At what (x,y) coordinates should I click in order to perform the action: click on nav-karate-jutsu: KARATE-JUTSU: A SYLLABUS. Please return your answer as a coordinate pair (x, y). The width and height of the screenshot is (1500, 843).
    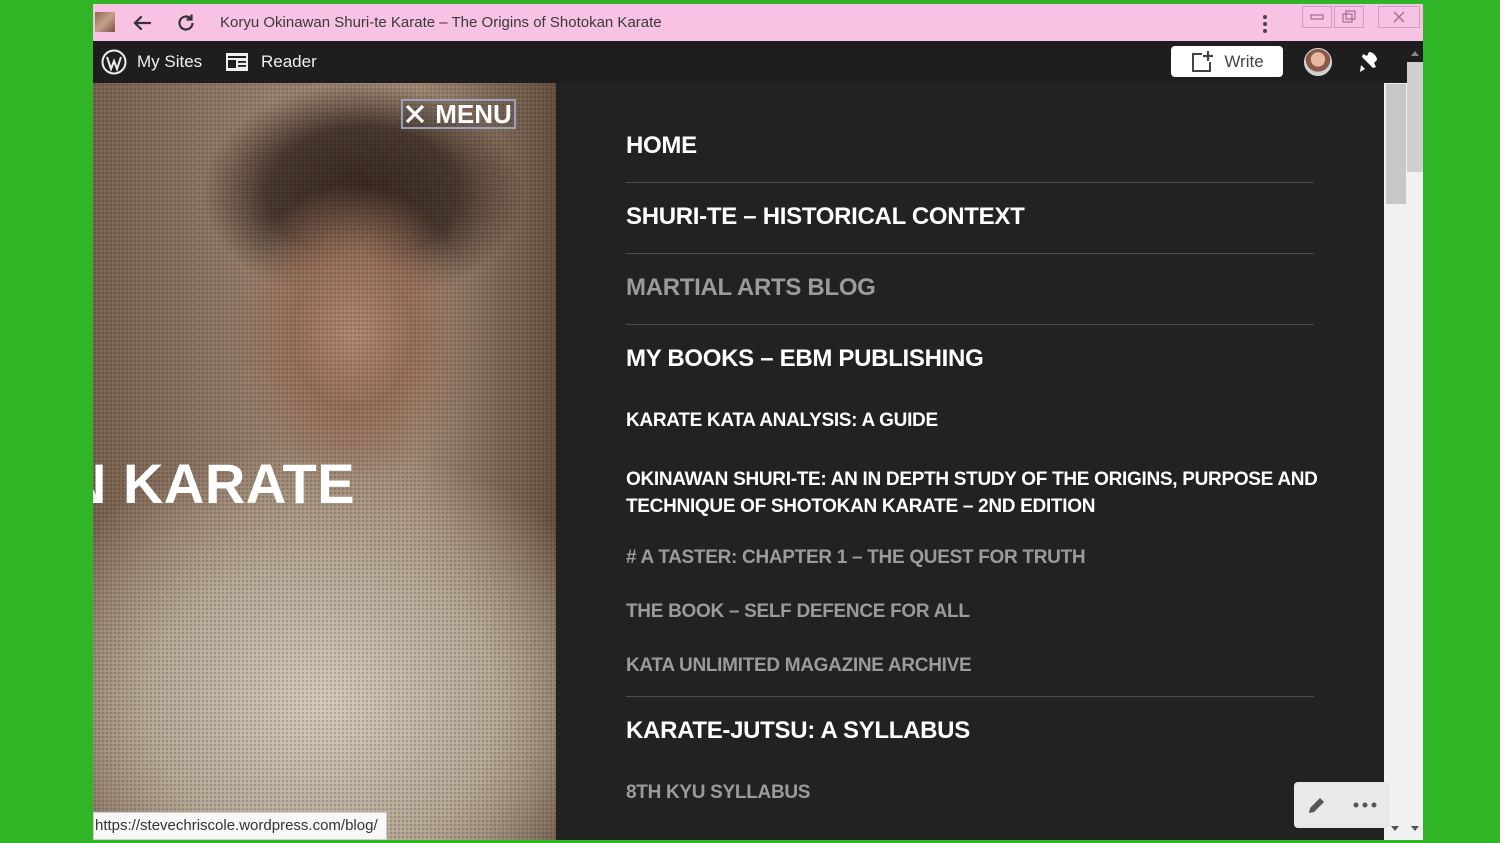
    Looking at the image, I should click on (798, 731).